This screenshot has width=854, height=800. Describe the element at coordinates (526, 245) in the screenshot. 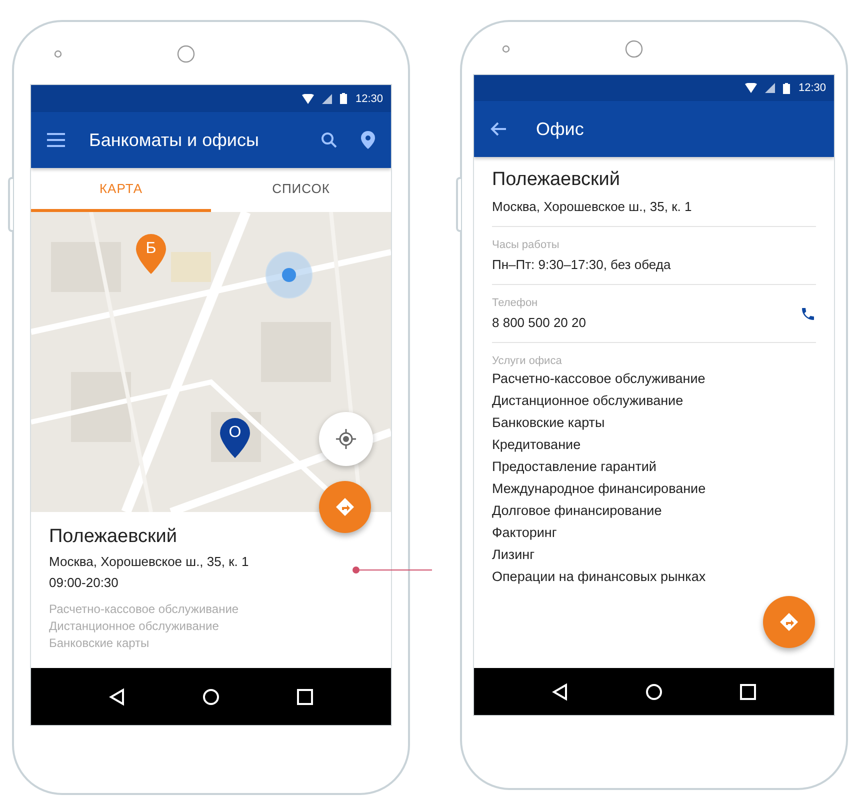

I see `hours-label: Часы работы` at that location.